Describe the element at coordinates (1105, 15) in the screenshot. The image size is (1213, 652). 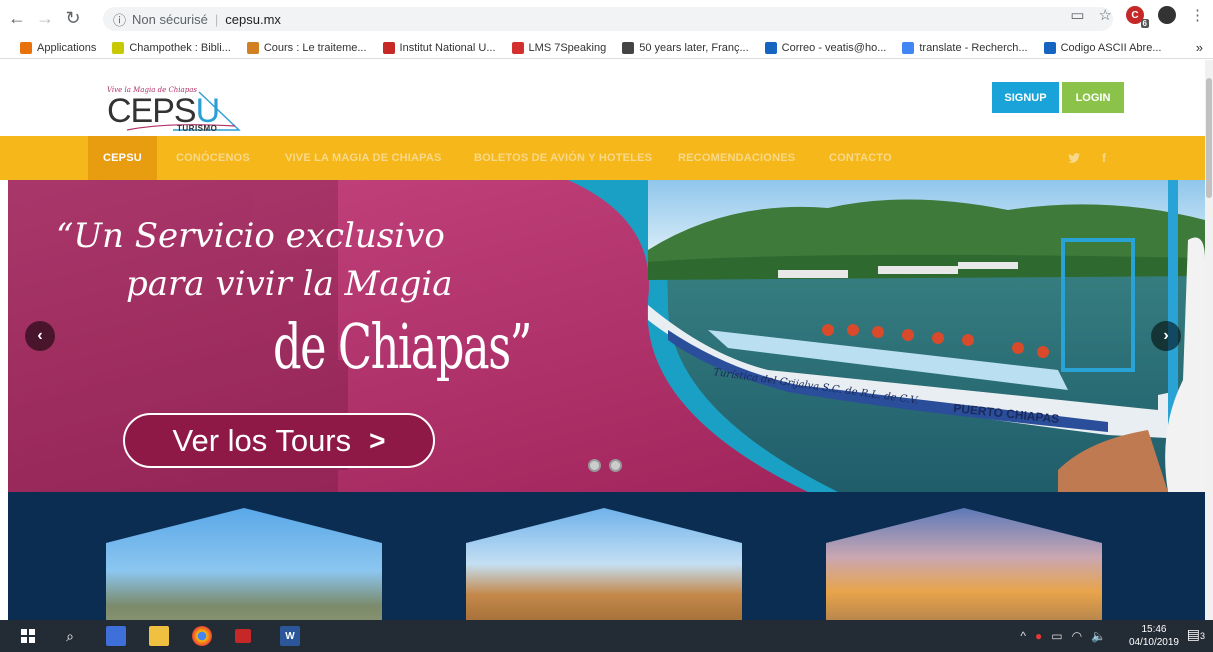
I see `bookmark-star-icon: ☆` at that location.